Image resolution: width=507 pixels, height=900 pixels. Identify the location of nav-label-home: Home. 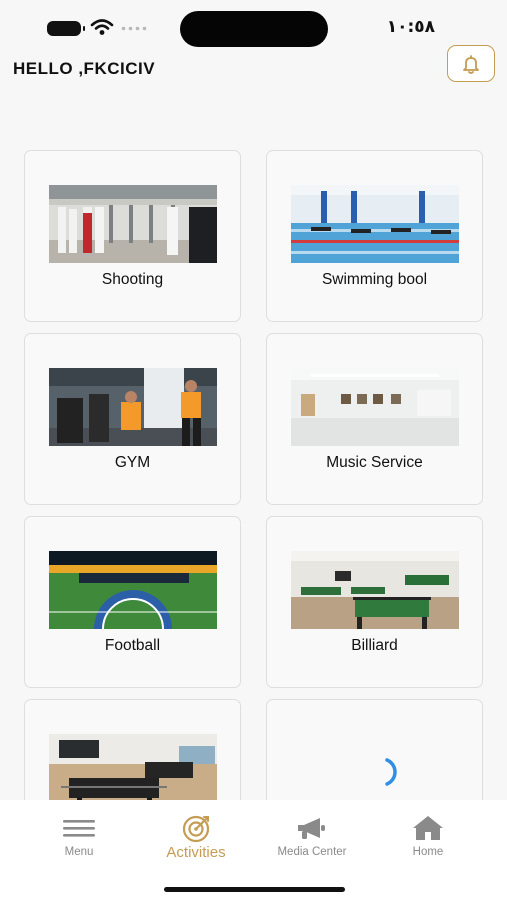
(428, 852).